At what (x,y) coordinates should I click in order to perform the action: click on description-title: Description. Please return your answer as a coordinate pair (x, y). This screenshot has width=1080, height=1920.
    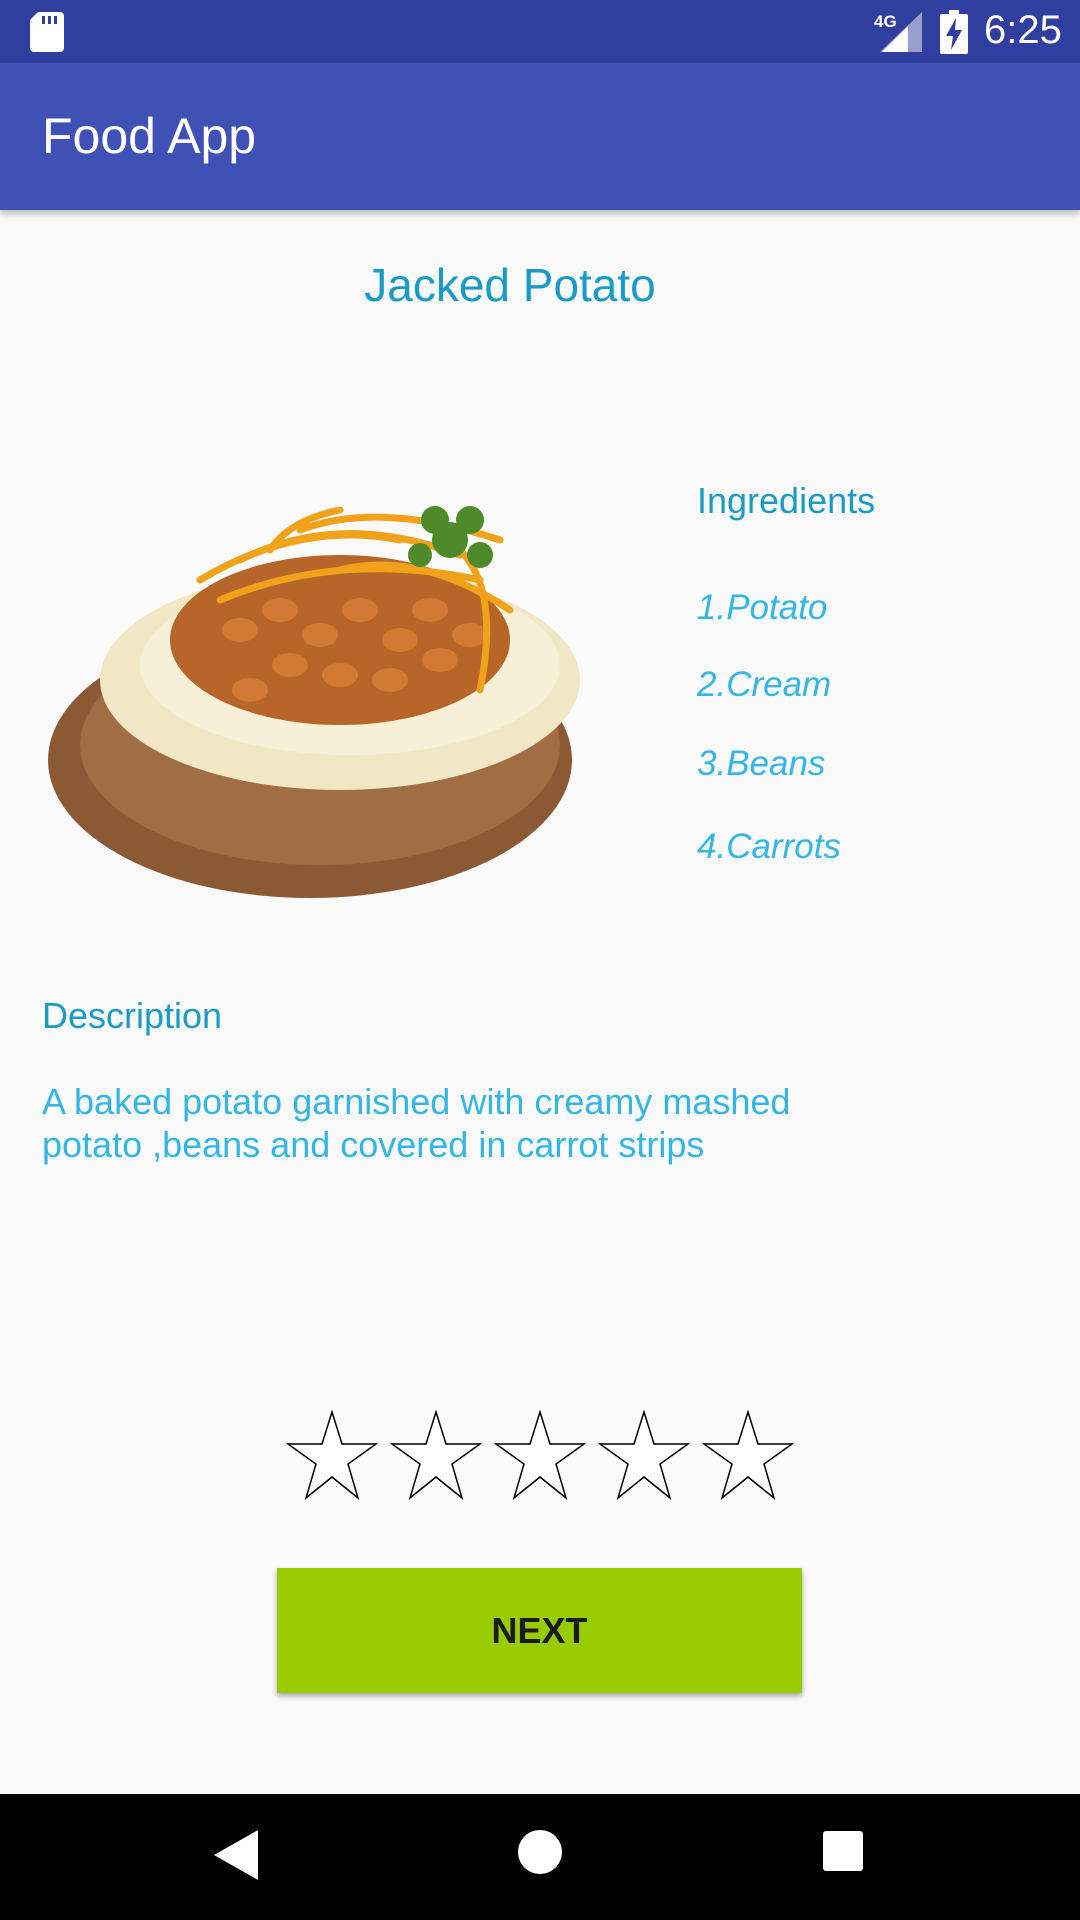
    Looking at the image, I should click on (132, 1015).